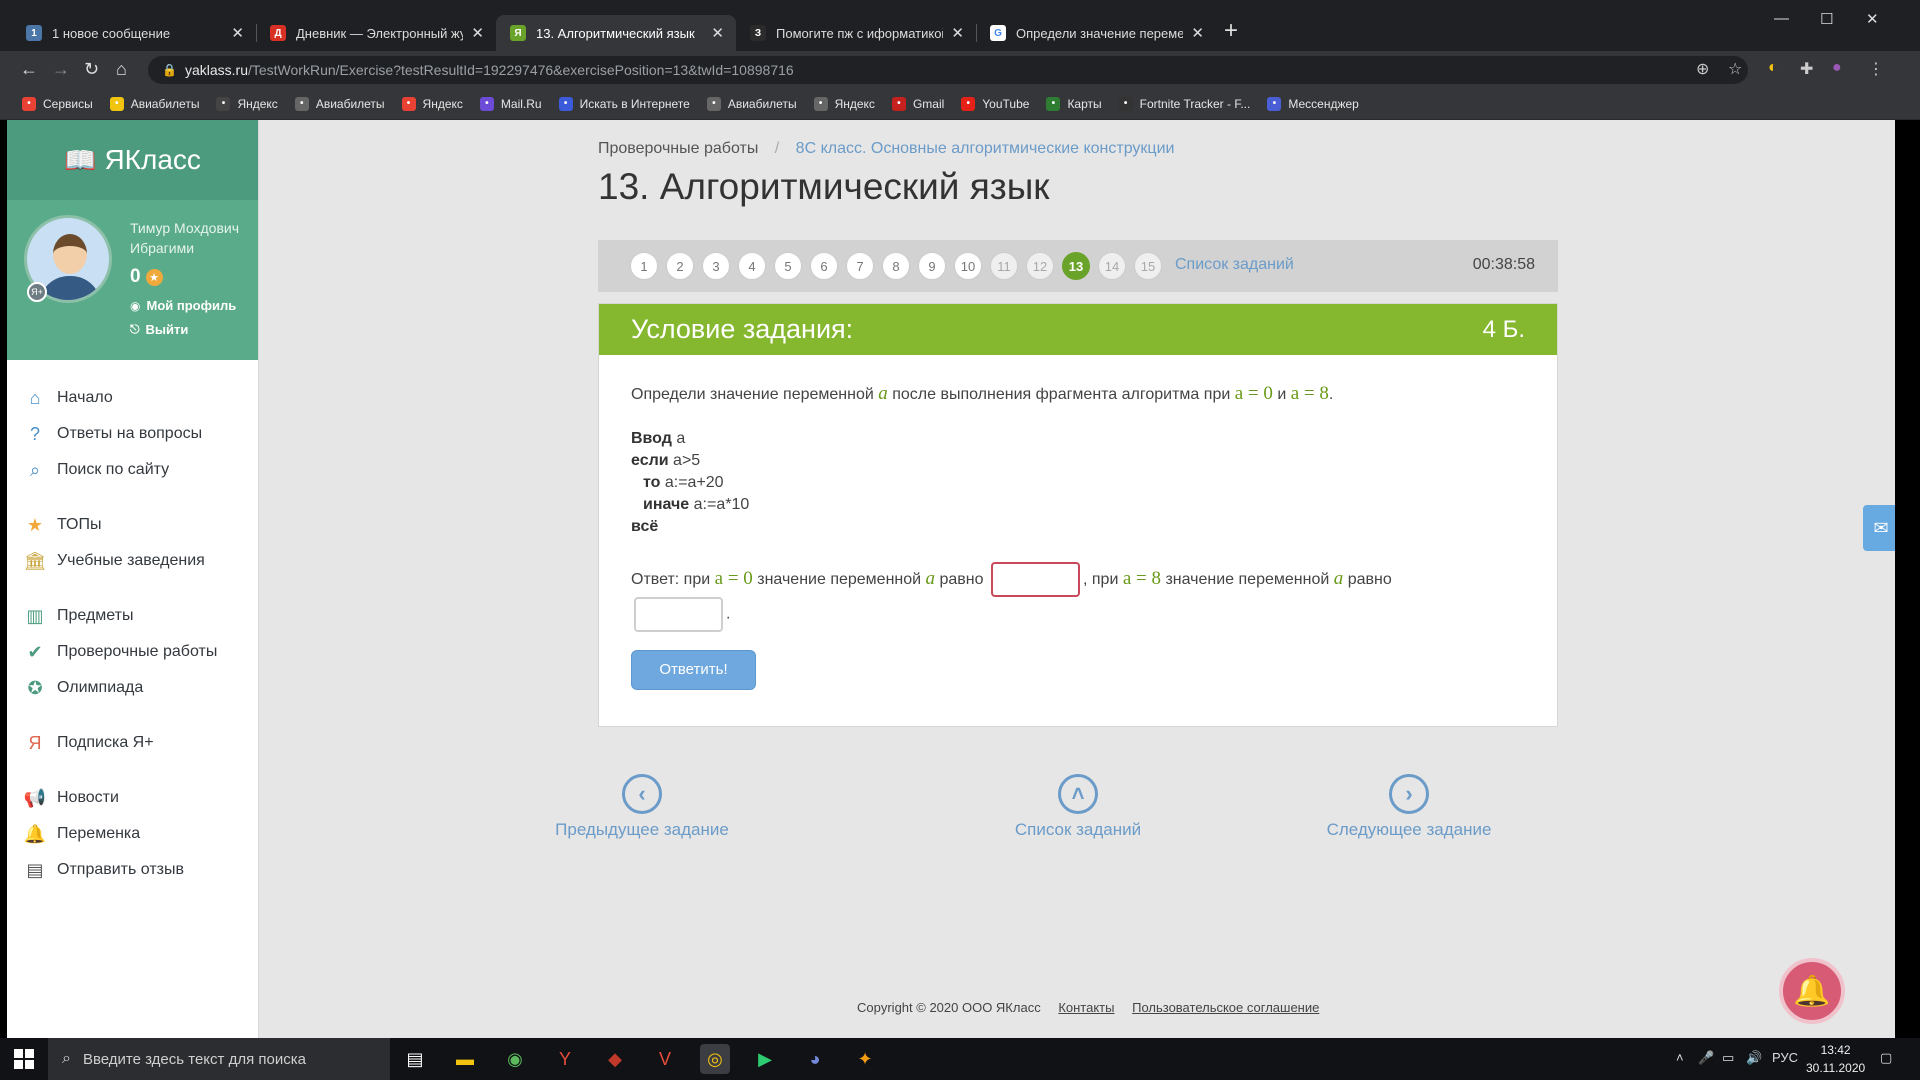 The height and width of the screenshot is (1080, 1920). What do you see at coordinates (510, 103) in the screenshot?
I see `bookmark-item: • Mail.Ru` at bounding box center [510, 103].